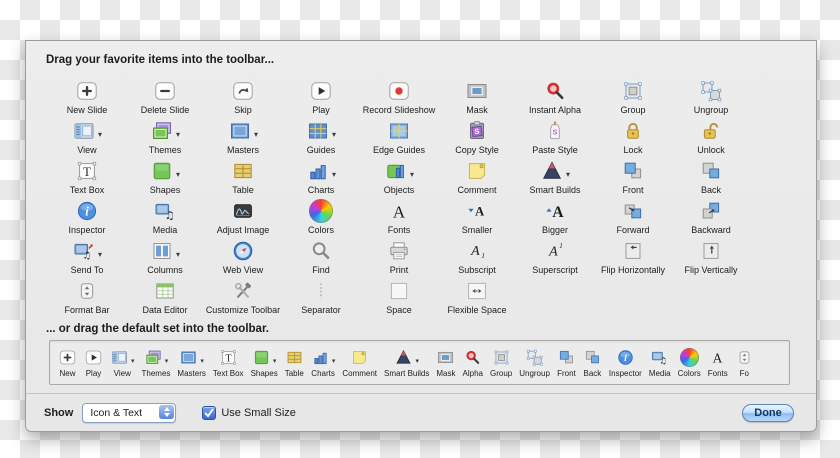 The height and width of the screenshot is (458, 840). I want to click on palette-item-separator: Separator, so click(321, 297).